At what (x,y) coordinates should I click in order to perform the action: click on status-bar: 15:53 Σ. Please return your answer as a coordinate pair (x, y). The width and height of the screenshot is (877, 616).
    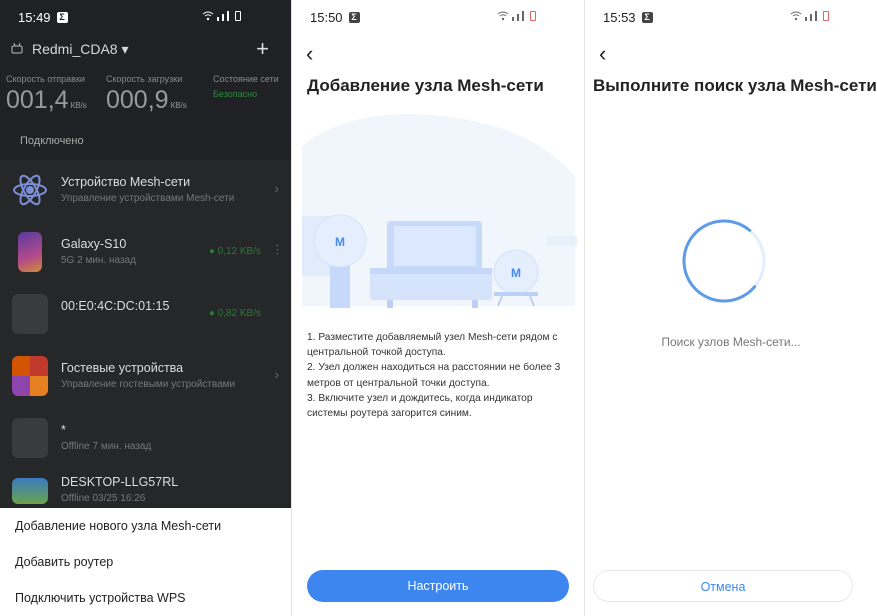
    Looking at the image, I should click on (731, 17).